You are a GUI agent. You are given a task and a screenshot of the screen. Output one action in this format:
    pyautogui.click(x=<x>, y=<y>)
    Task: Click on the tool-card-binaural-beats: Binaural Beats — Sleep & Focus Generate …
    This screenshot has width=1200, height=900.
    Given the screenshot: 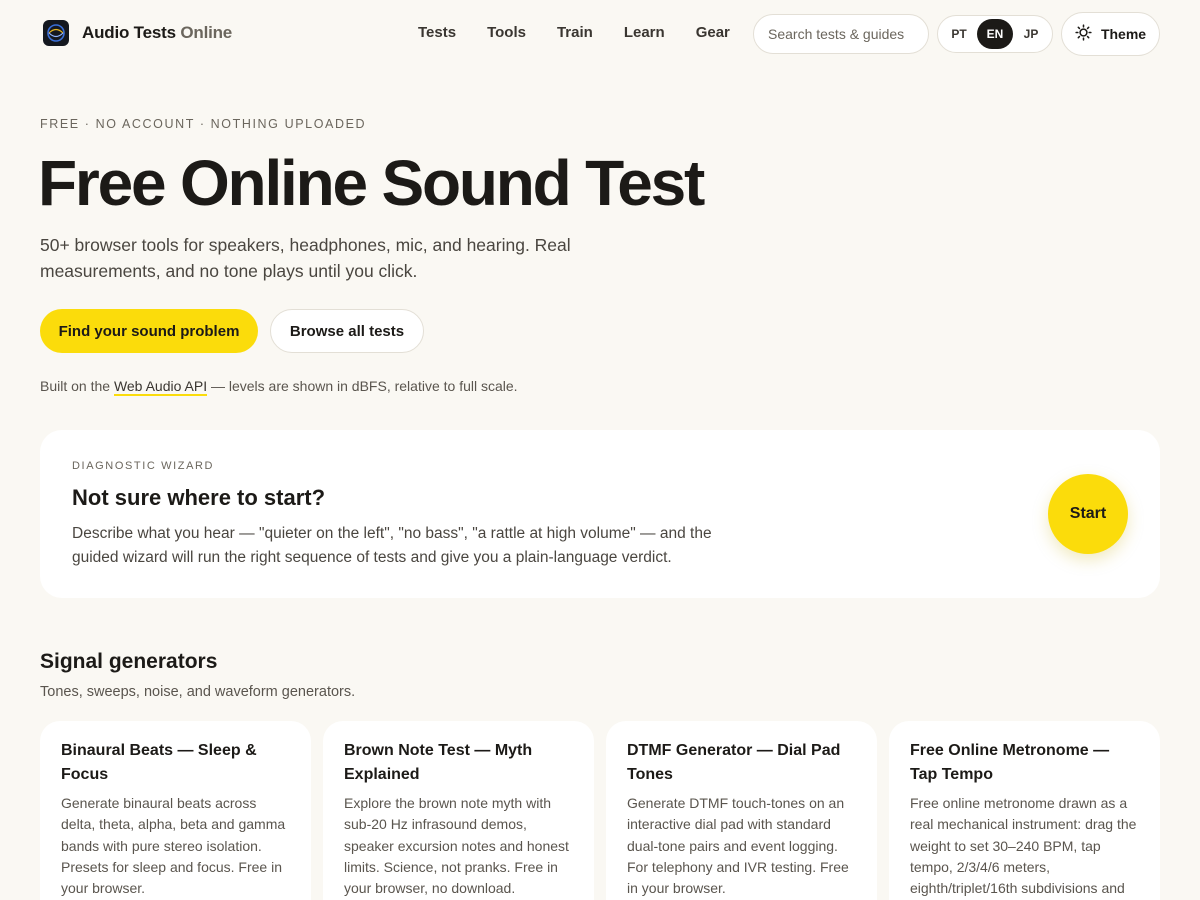 What is the action you would take?
    pyautogui.click(x=175, y=810)
    